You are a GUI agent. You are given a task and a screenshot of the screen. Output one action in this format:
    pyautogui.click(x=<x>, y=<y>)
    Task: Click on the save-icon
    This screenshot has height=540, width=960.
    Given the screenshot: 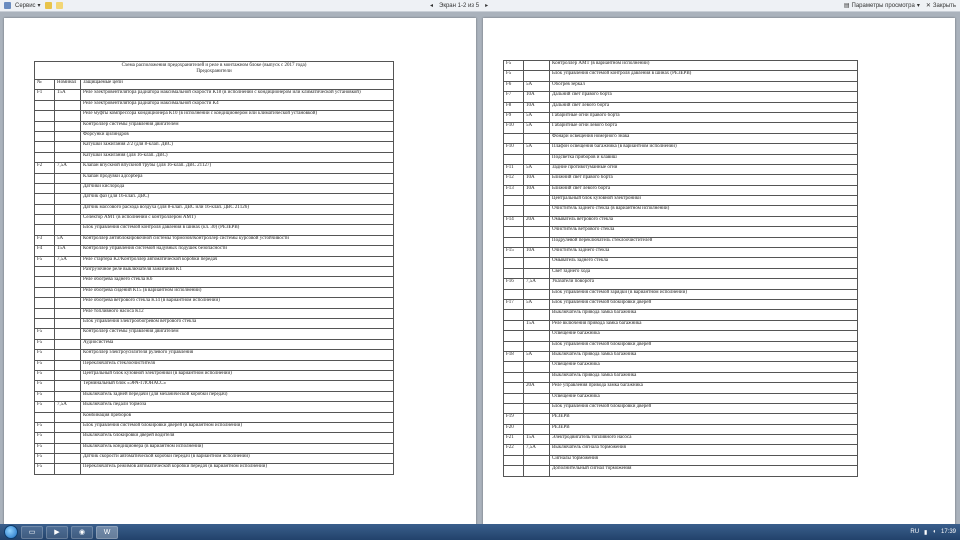 What is the action you would take?
    pyautogui.click(x=7, y=5)
    